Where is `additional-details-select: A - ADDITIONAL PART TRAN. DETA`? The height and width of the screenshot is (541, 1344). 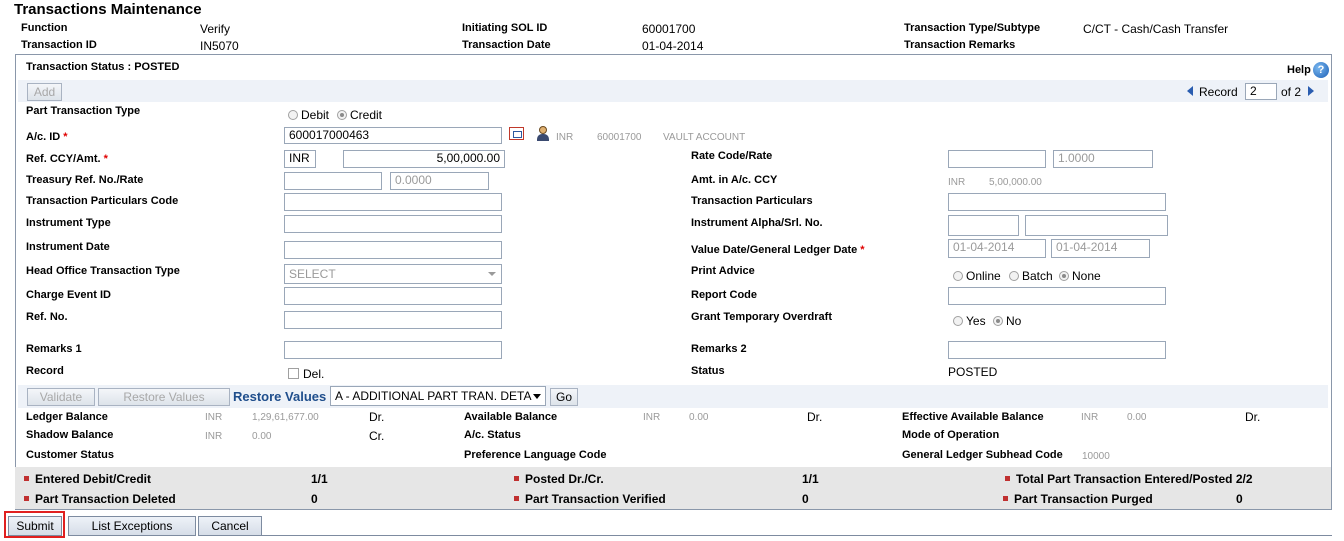 additional-details-select: A - ADDITIONAL PART TRAN. DETA is located at coordinates (438, 396).